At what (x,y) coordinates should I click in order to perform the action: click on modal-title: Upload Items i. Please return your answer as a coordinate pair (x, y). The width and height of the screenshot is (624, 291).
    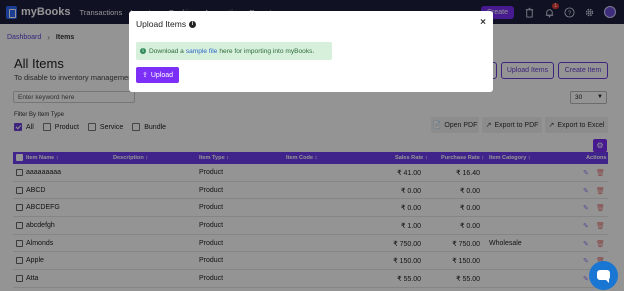
    Looking at the image, I should click on (166, 24).